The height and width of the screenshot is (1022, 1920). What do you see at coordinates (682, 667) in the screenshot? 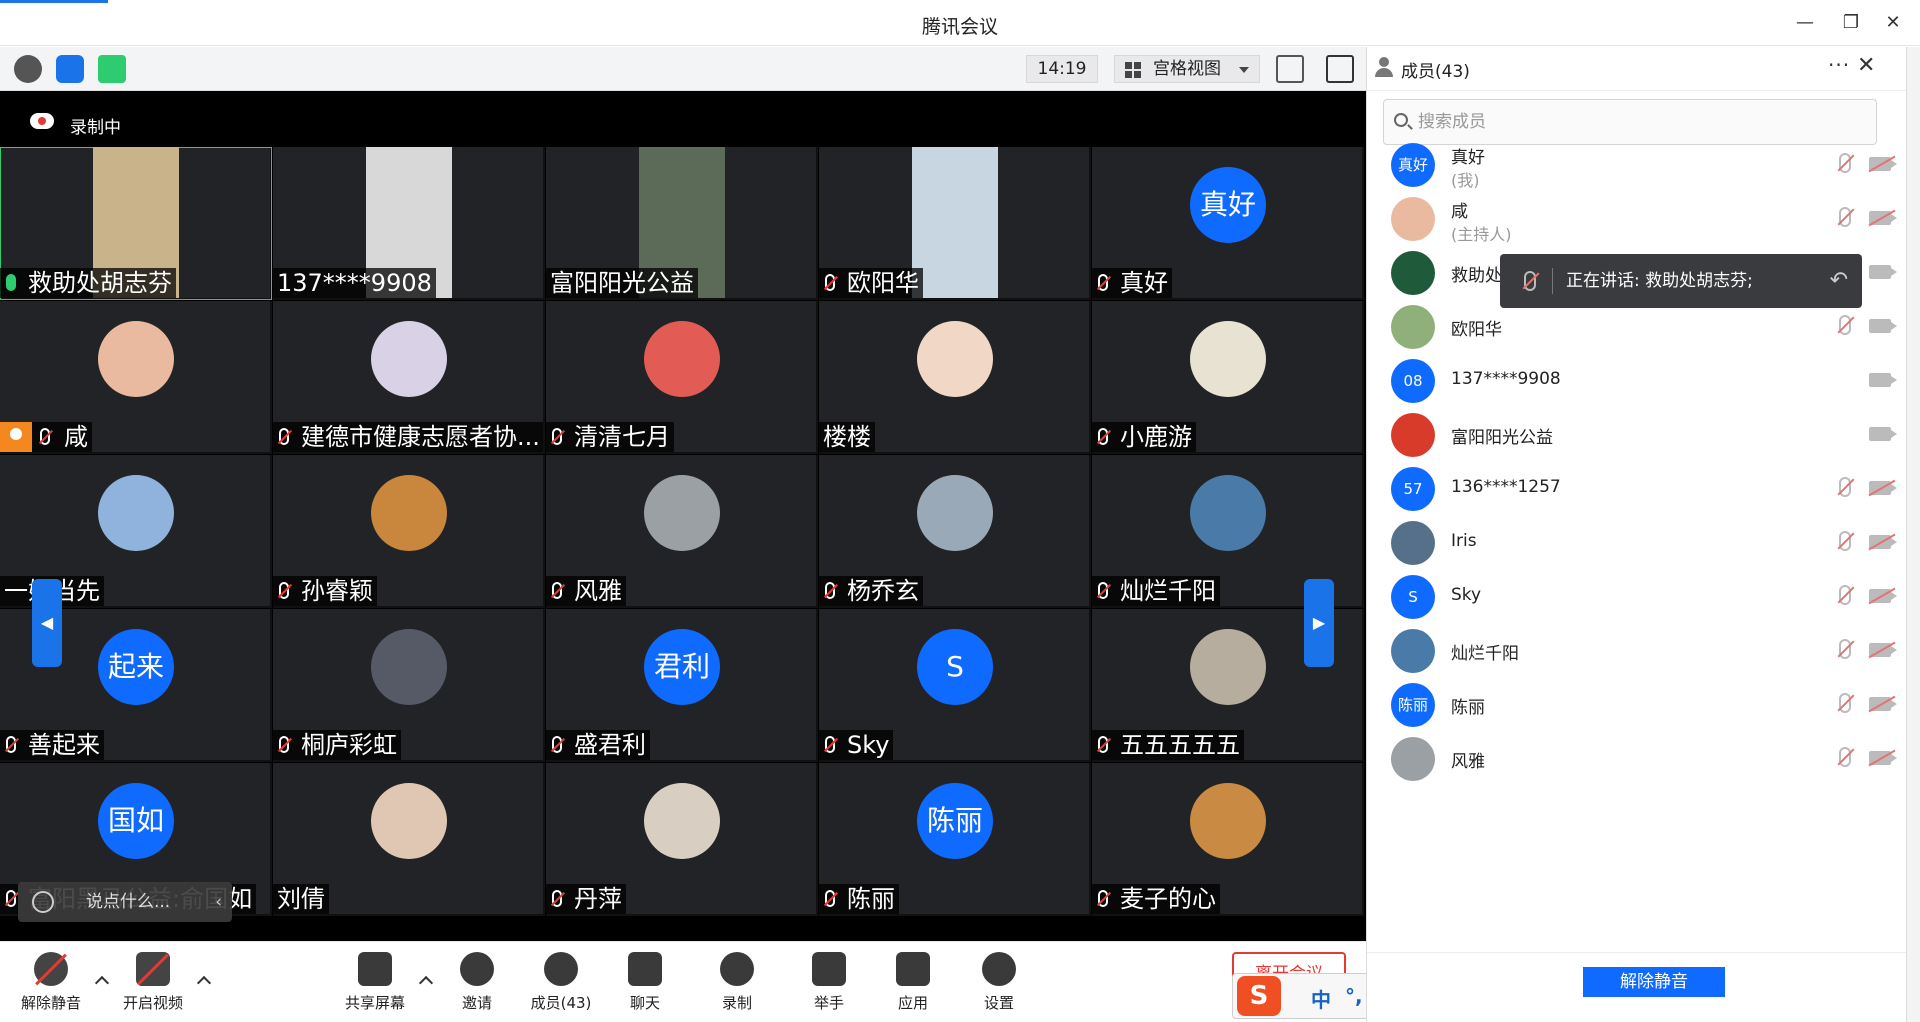
I see `avatar: 君利` at bounding box center [682, 667].